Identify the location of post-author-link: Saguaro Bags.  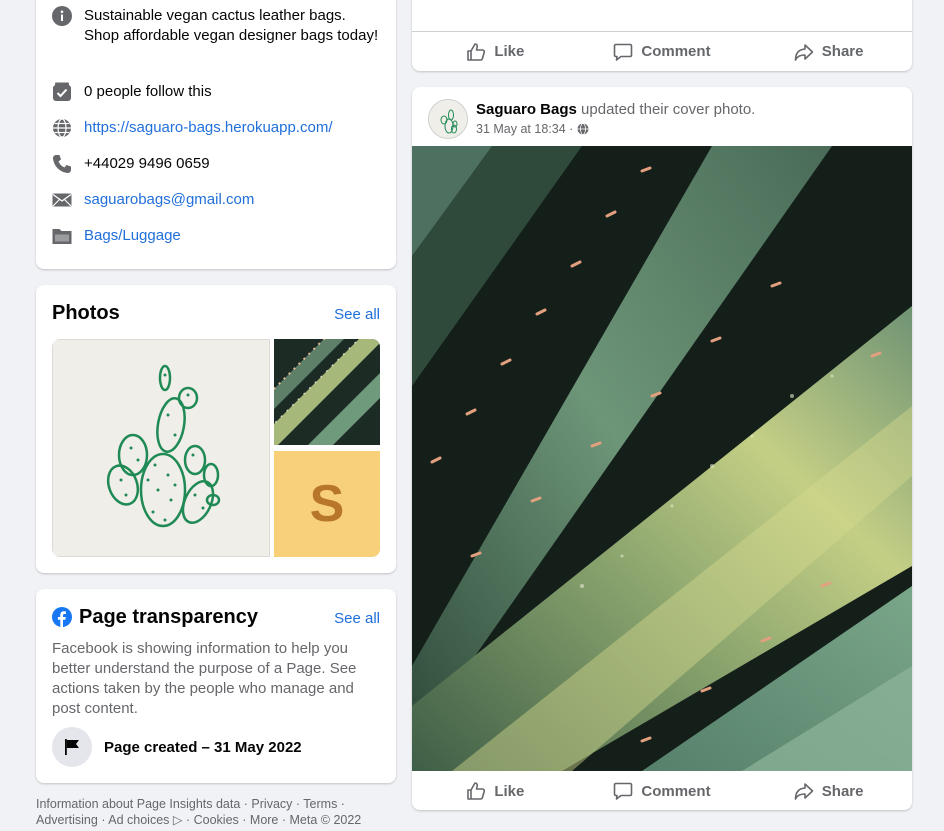
(526, 109).